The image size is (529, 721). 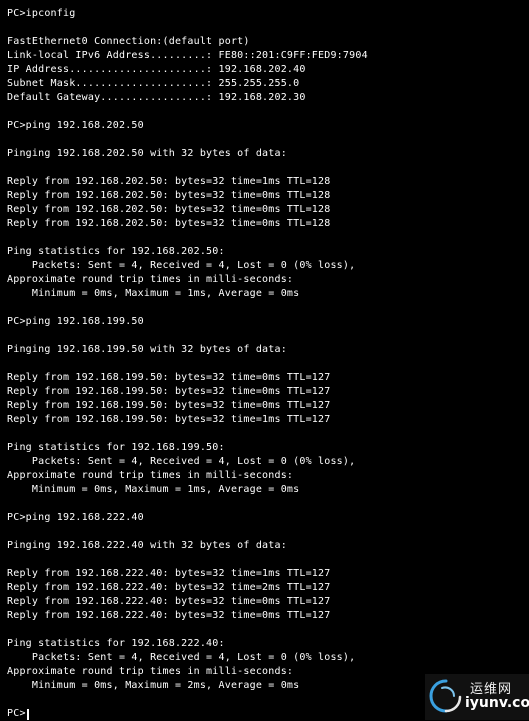 I want to click on watermark-domain: iyunv.com, so click(x=497, y=703).